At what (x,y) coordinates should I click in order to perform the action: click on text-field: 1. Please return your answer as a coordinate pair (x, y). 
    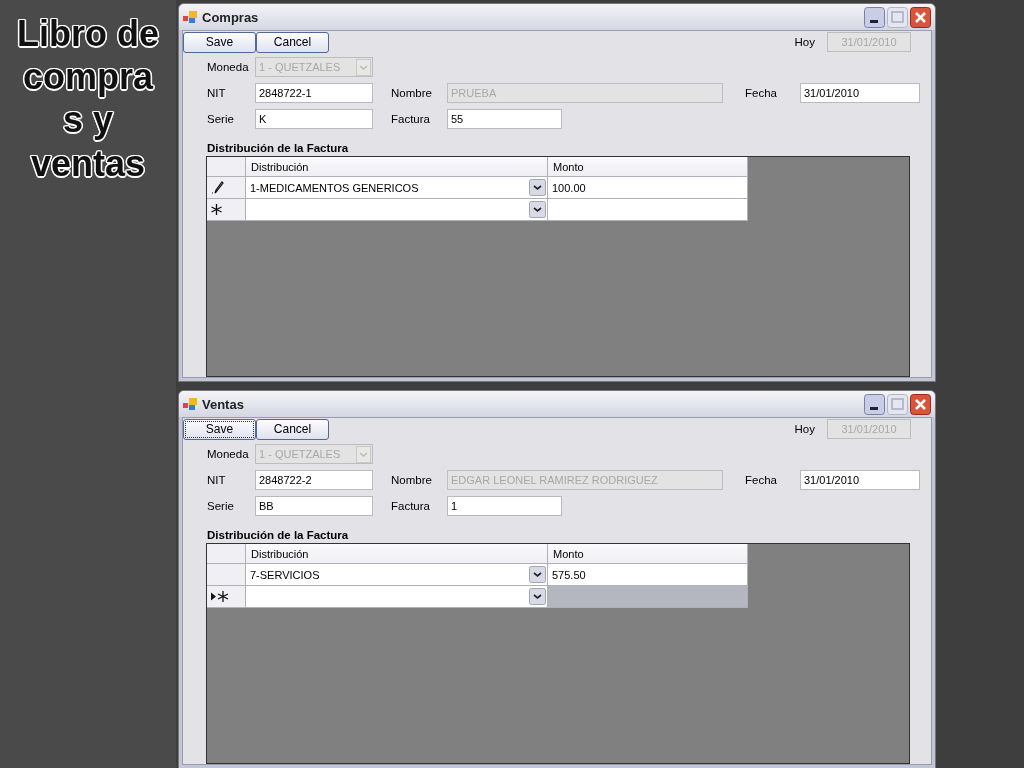
    Looking at the image, I should click on (504, 506).